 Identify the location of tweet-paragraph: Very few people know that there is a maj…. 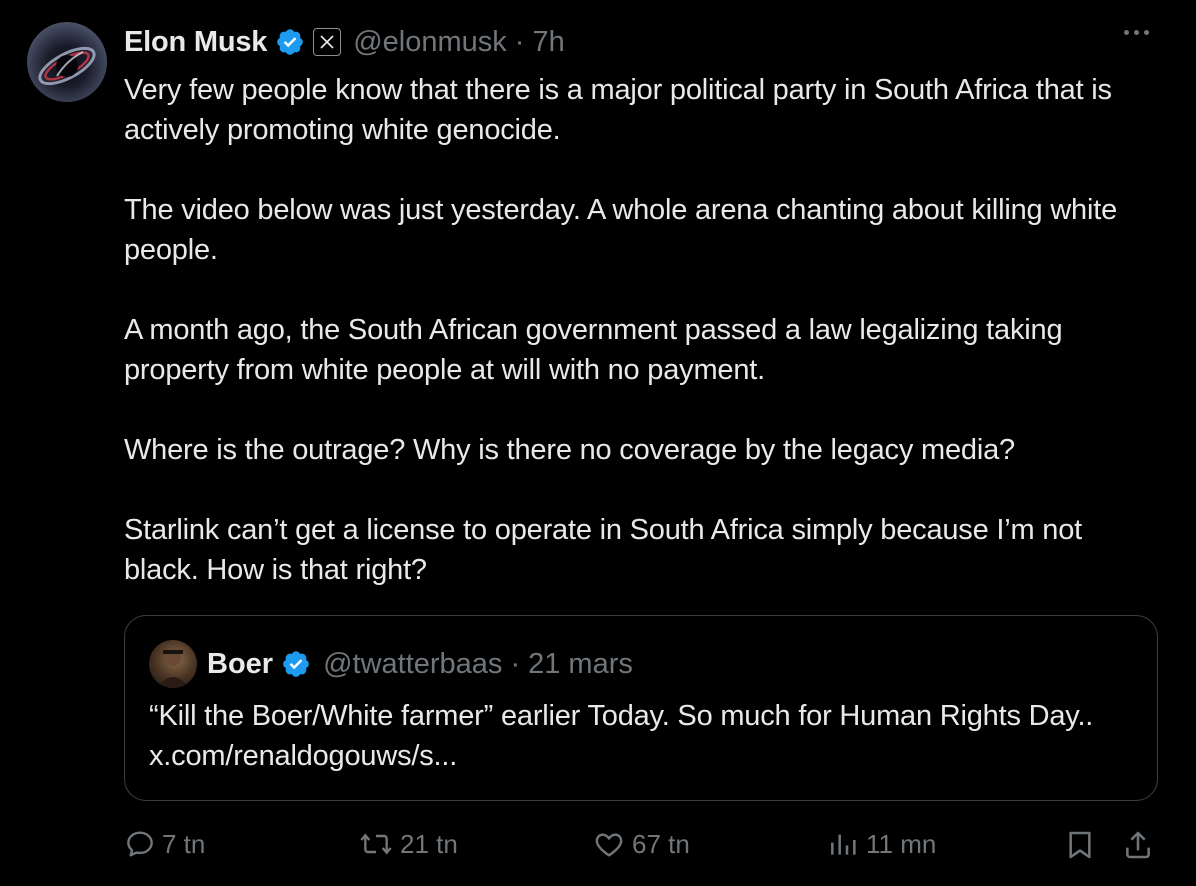
(618, 110).